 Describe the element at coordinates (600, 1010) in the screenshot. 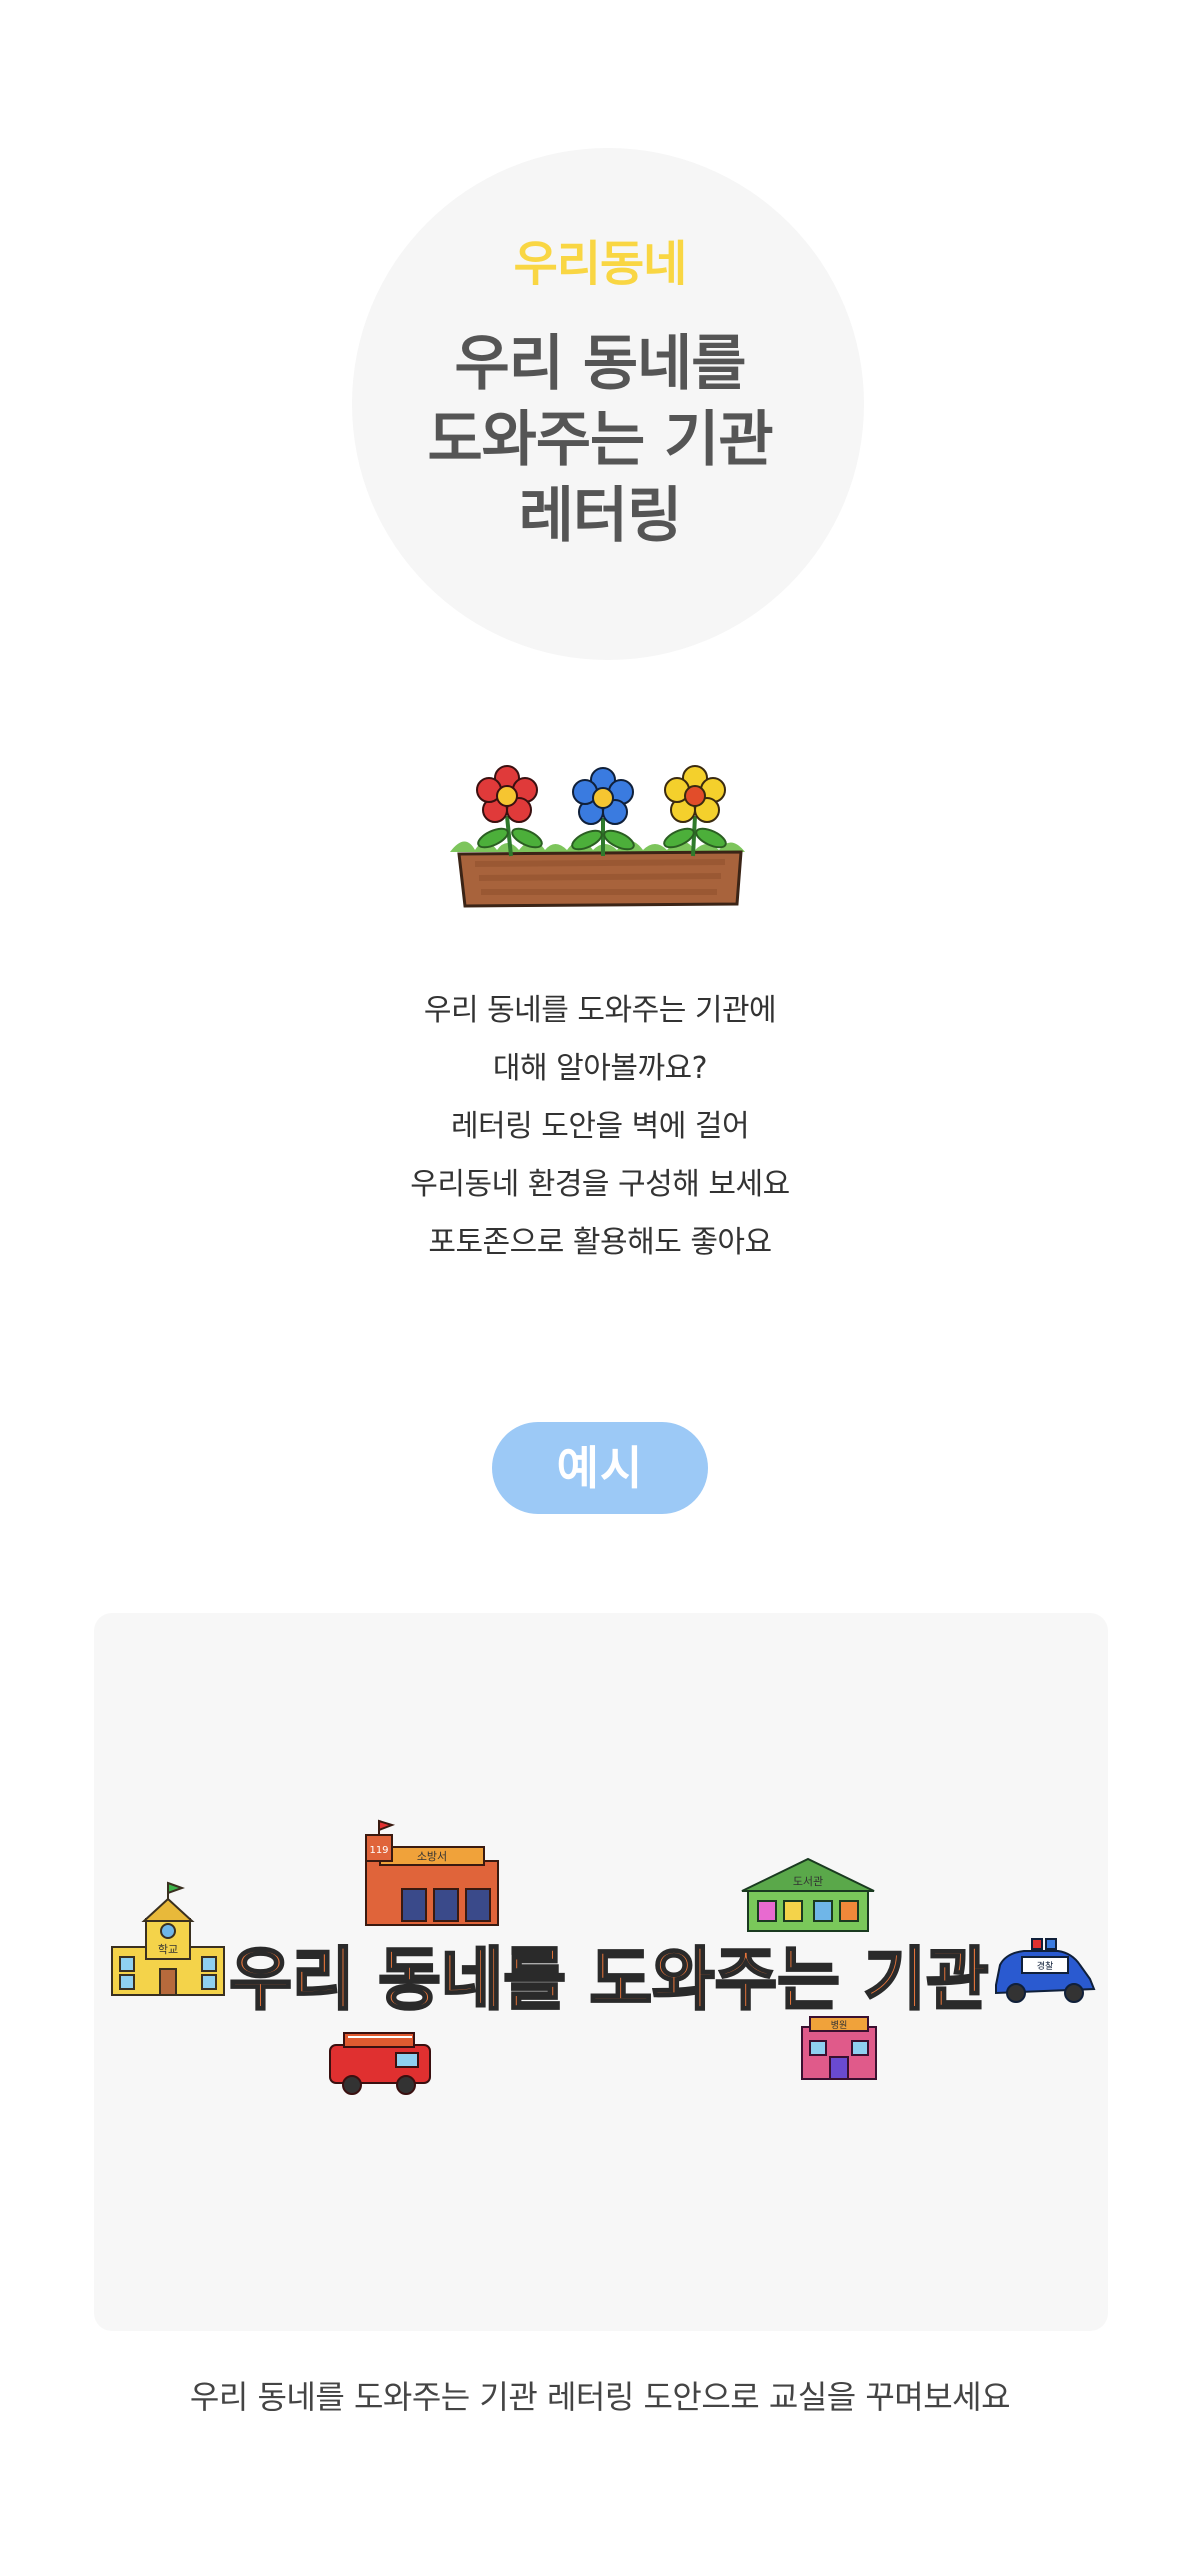

I see `intro-line: 우리 동네를 도와주는 기관에` at that location.